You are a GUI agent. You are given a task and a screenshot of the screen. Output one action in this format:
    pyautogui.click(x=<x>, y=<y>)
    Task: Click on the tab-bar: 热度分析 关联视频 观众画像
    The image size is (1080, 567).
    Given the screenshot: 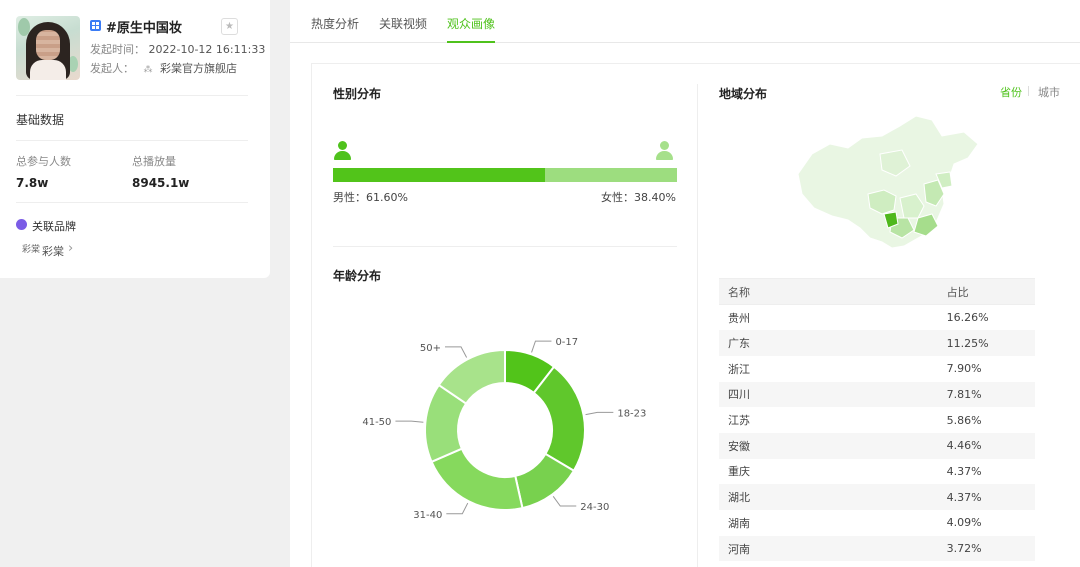 What is the action you would take?
    pyautogui.click(x=685, y=21)
    